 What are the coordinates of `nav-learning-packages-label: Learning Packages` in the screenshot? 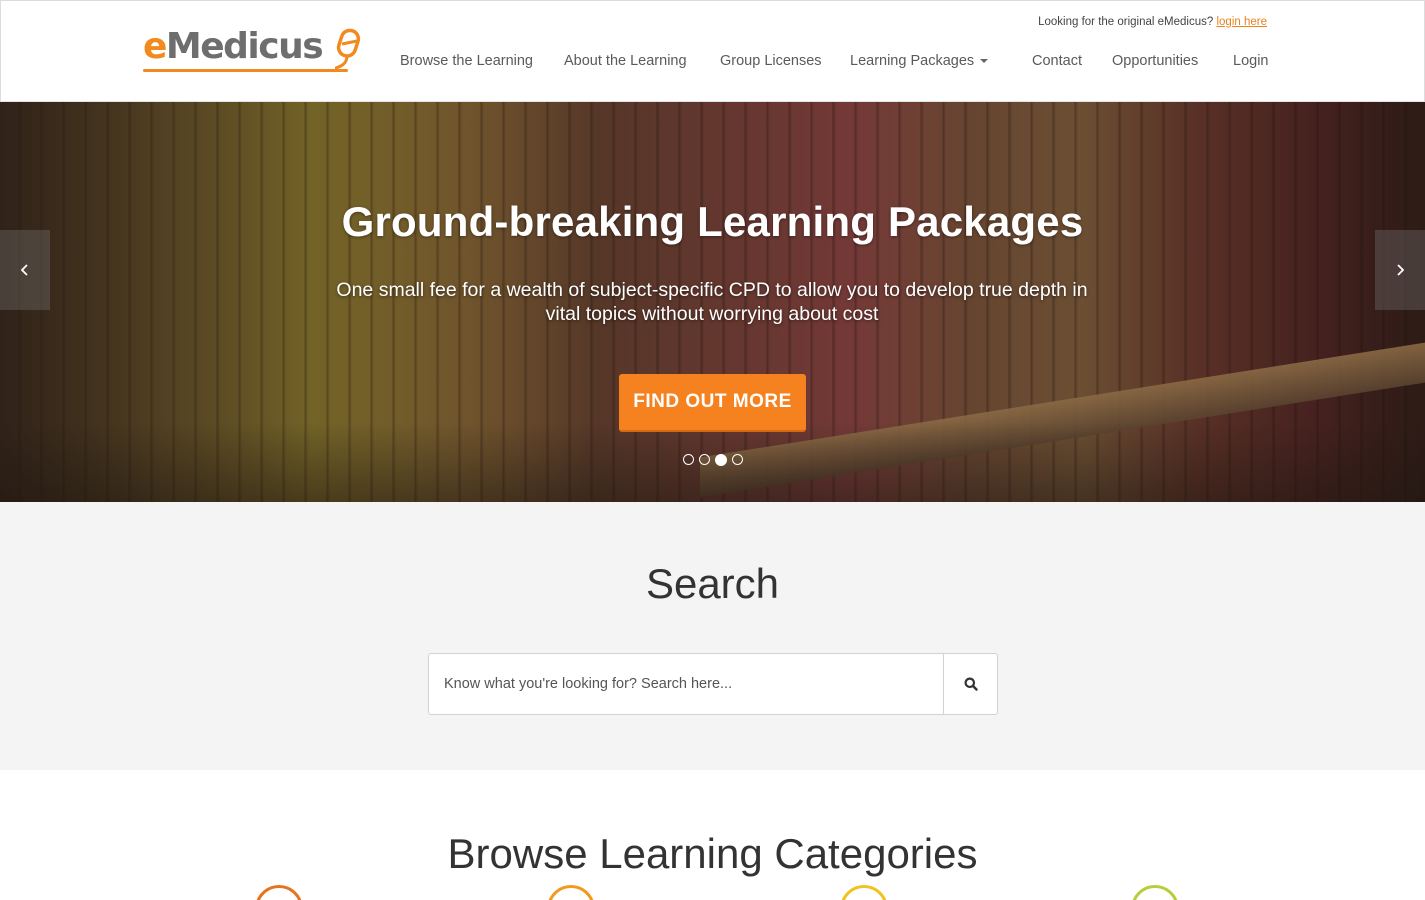 It's located at (912, 61).